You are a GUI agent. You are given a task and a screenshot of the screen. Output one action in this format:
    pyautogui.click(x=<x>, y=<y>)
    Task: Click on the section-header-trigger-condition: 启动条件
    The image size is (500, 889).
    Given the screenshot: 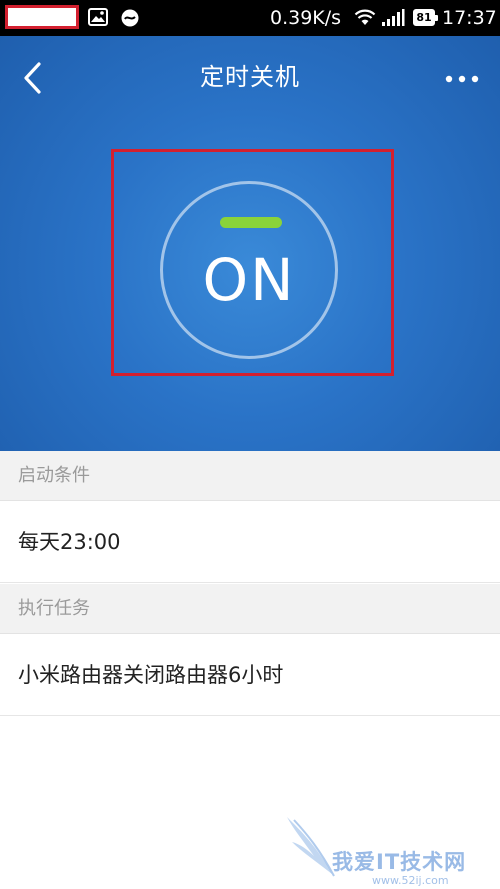 What is the action you would take?
    pyautogui.click(x=250, y=476)
    